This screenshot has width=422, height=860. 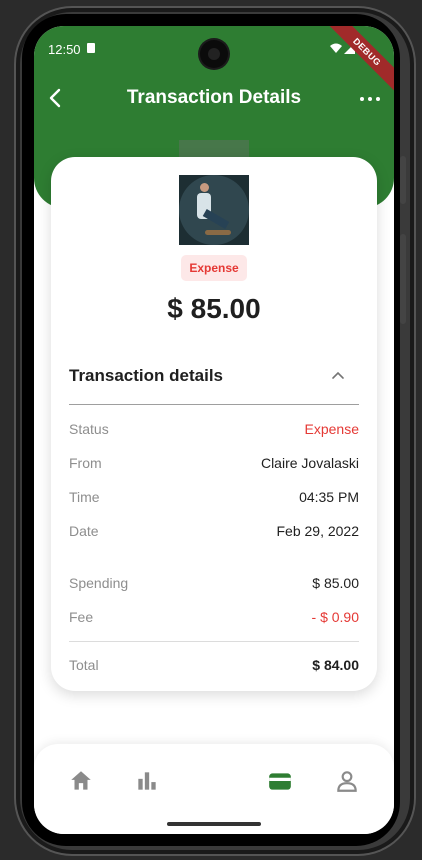 What do you see at coordinates (347, 781) in the screenshot?
I see `profile-icon` at bounding box center [347, 781].